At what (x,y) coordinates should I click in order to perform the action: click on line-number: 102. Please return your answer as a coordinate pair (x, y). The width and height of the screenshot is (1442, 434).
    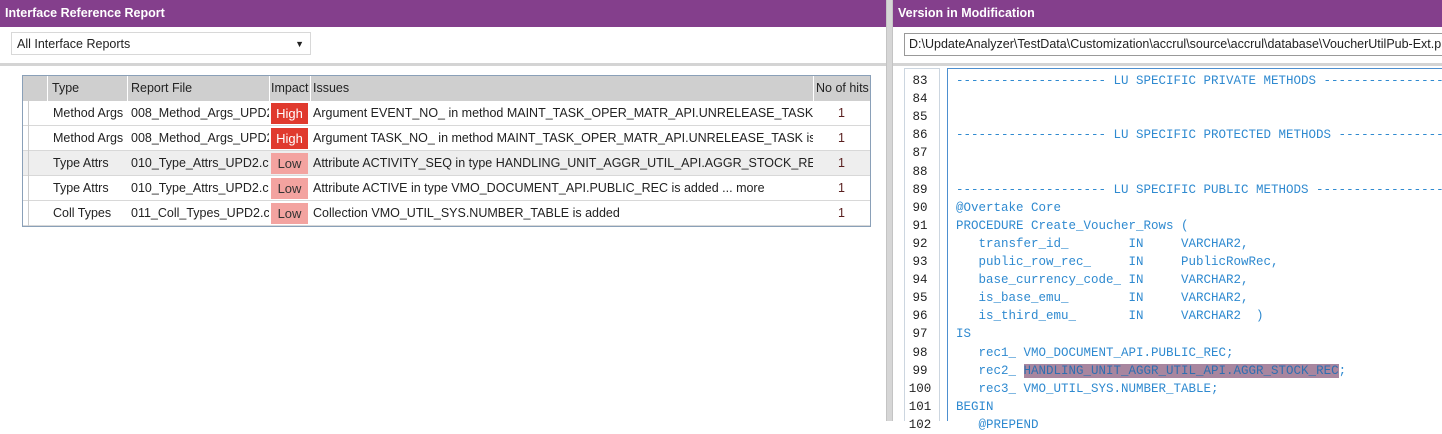
    Looking at the image, I should click on (920, 424).